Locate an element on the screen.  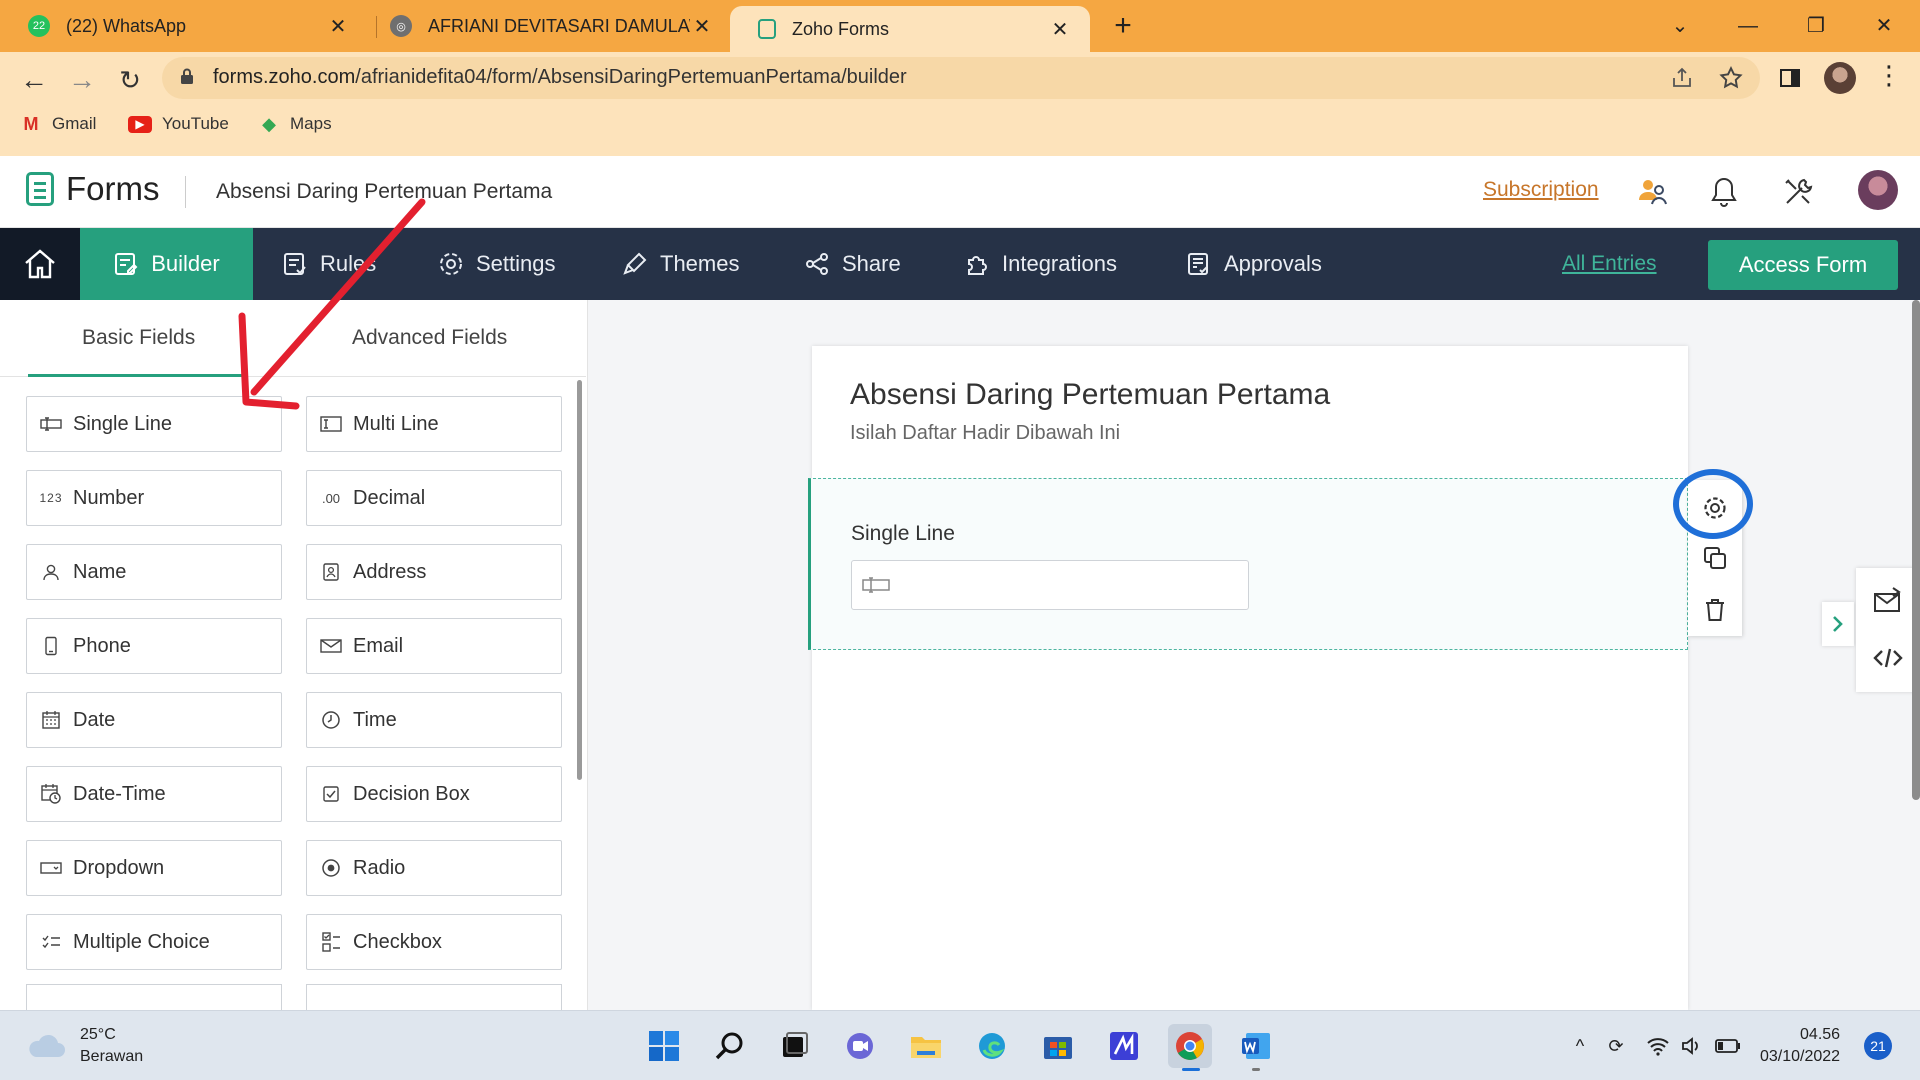
settings-gear-icon is located at coordinates (451, 264).